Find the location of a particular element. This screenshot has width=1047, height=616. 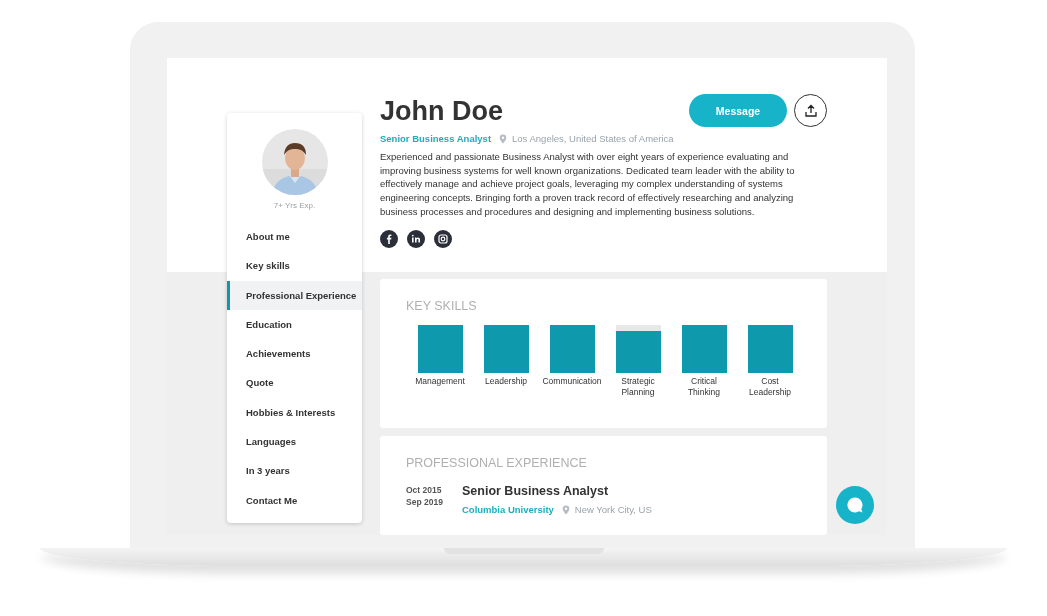

sidebar-item: Achievements is located at coordinates (294, 354).